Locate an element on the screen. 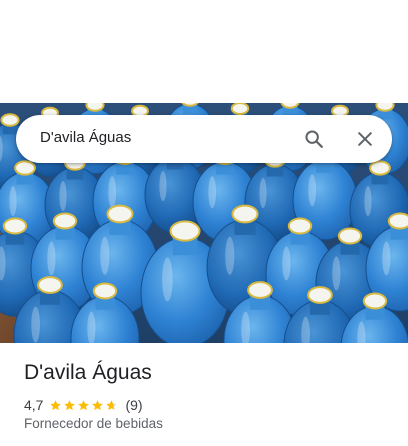 This screenshot has width=408, height=446. close-icon is located at coordinates (365, 139).